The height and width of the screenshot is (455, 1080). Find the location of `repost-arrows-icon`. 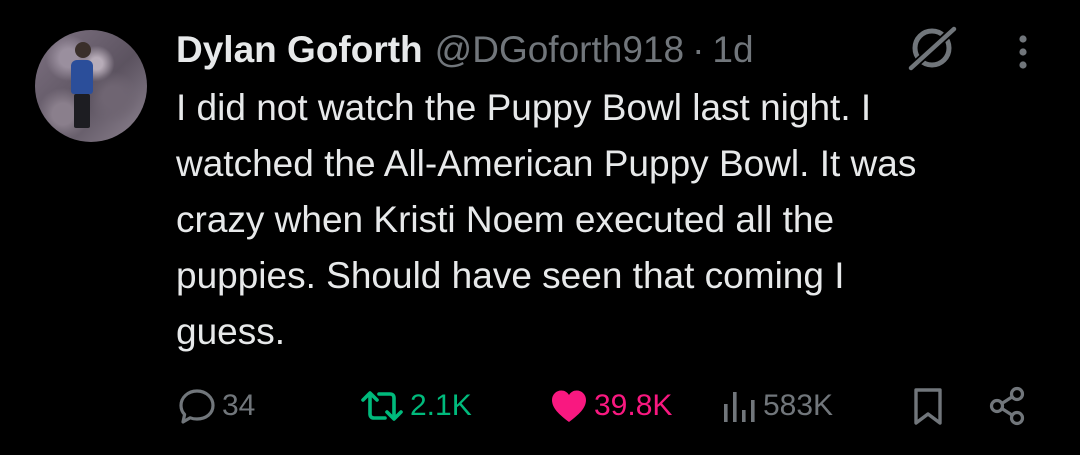

repost-arrows-icon is located at coordinates (382, 406).